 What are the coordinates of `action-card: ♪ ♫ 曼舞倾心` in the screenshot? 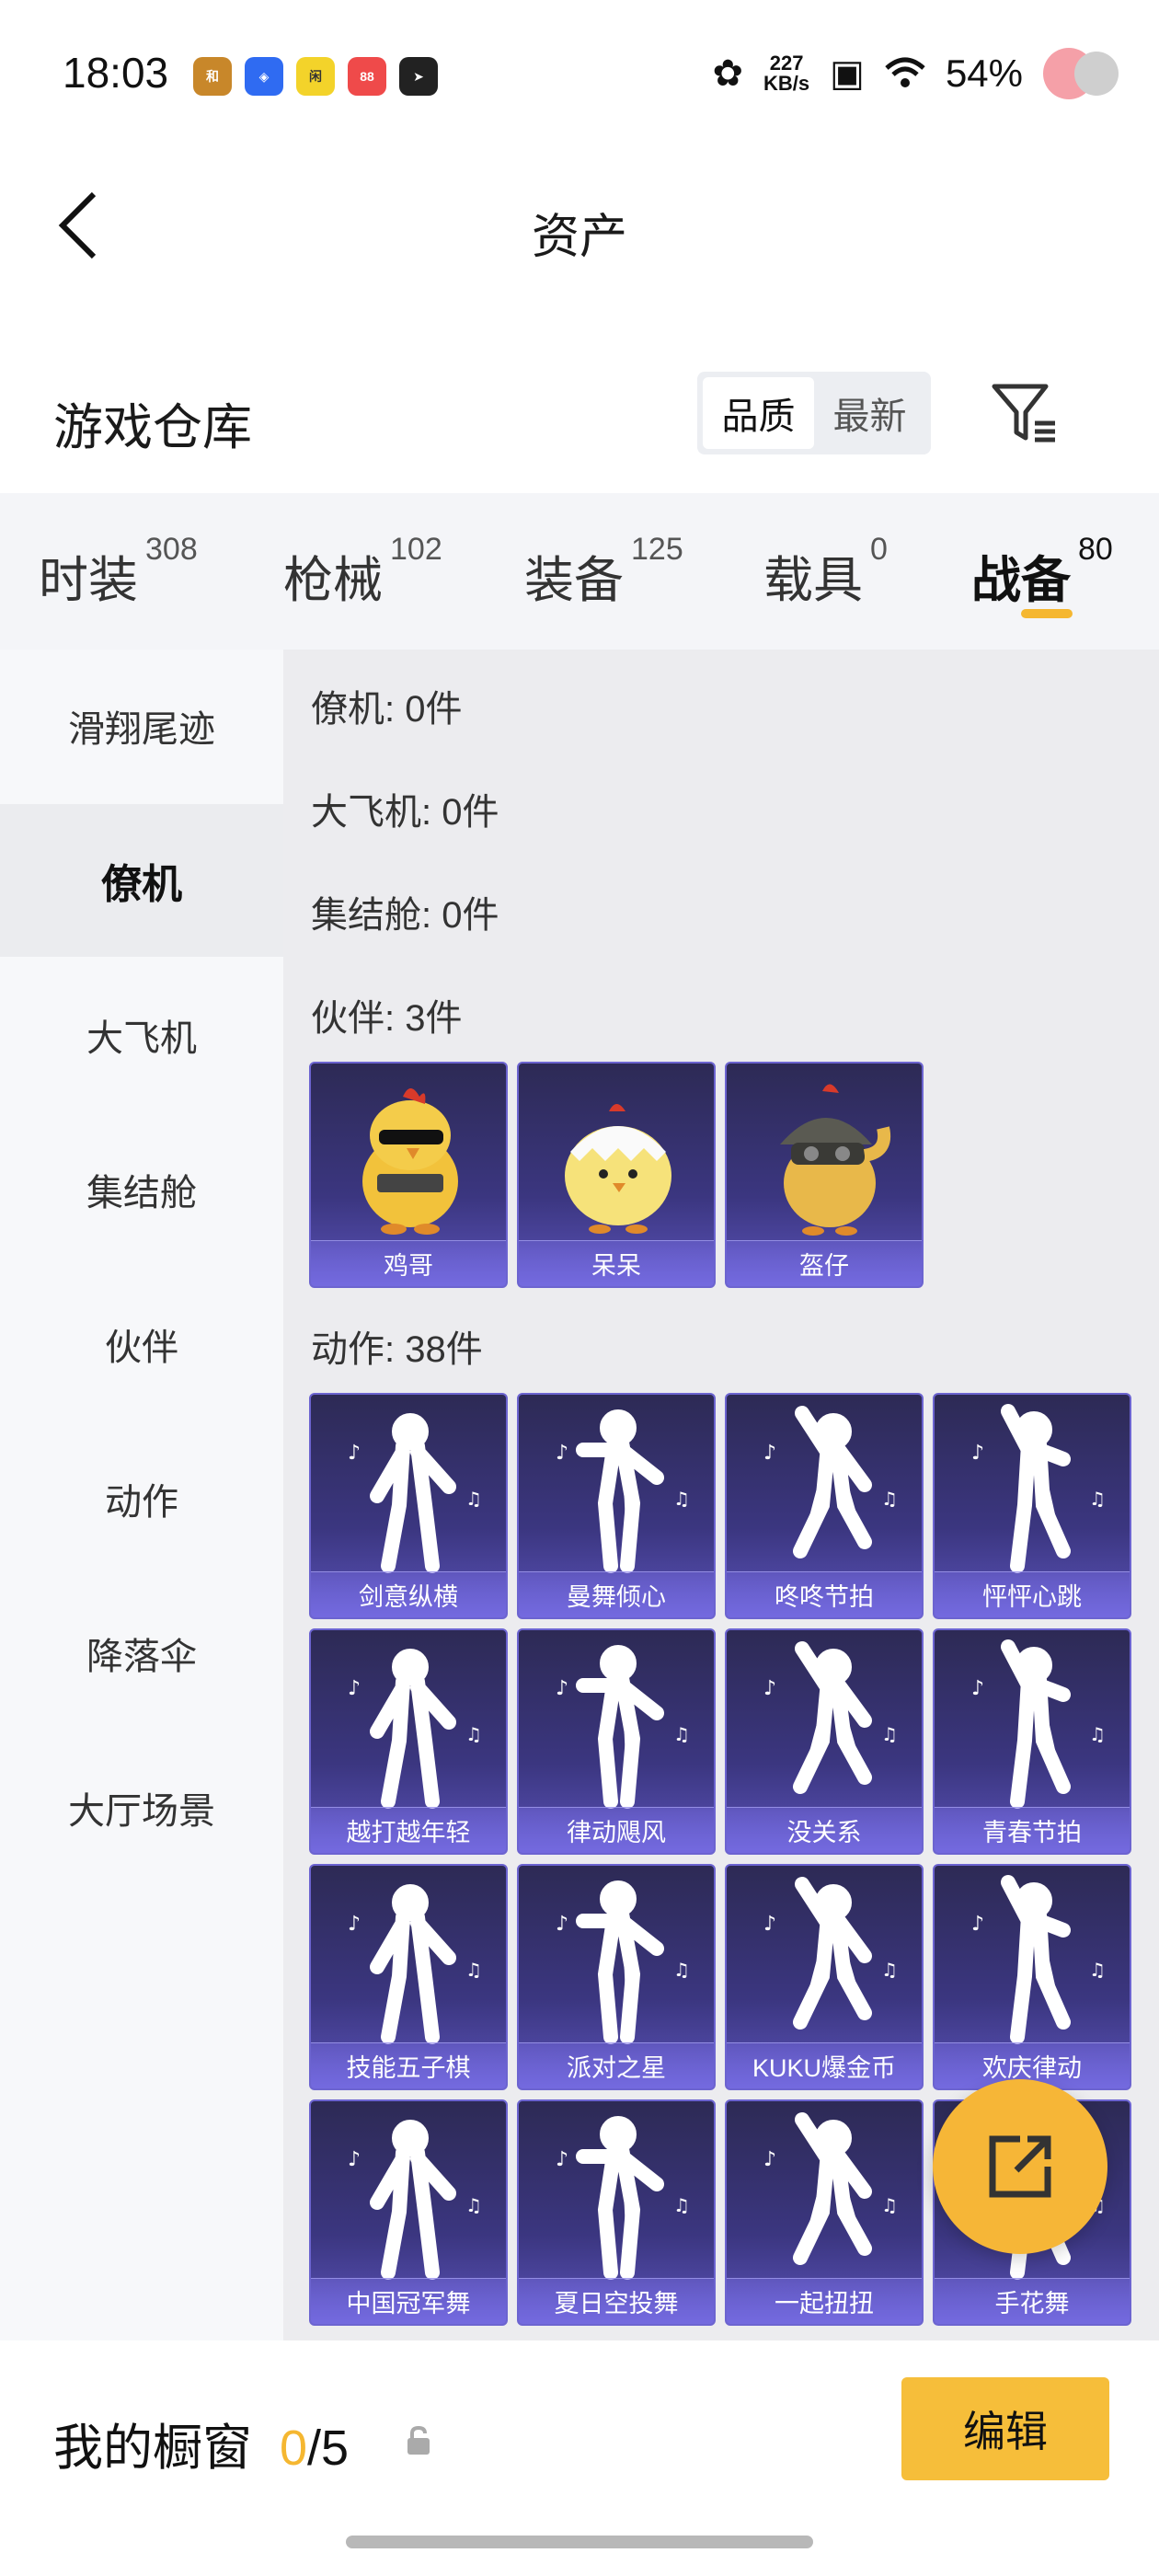 It's located at (616, 1506).